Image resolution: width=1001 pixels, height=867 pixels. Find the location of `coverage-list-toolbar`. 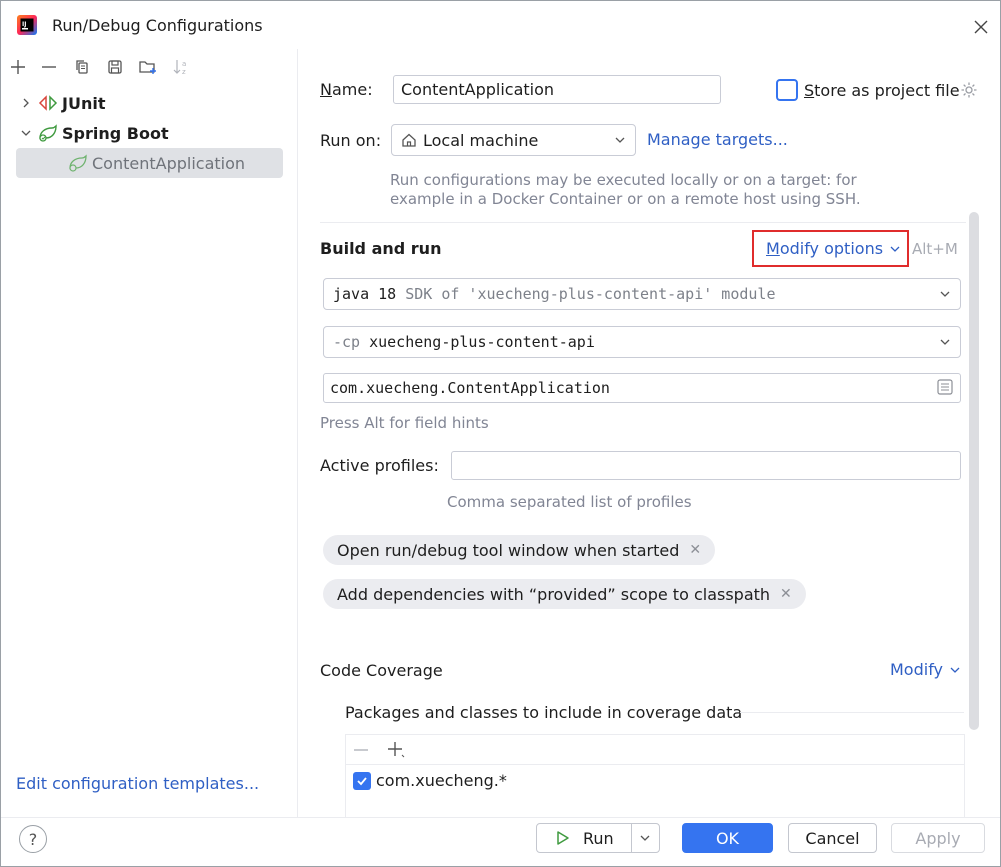

coverage-list-toolbar is located at coordinates (655, 750).